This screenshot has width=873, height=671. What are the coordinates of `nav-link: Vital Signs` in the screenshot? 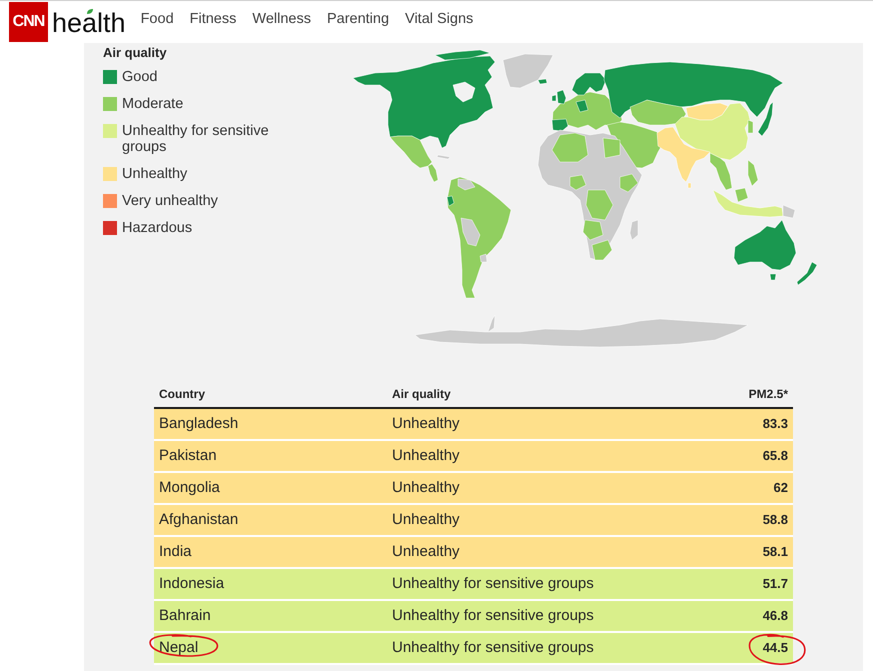 It's located at (439, 20).